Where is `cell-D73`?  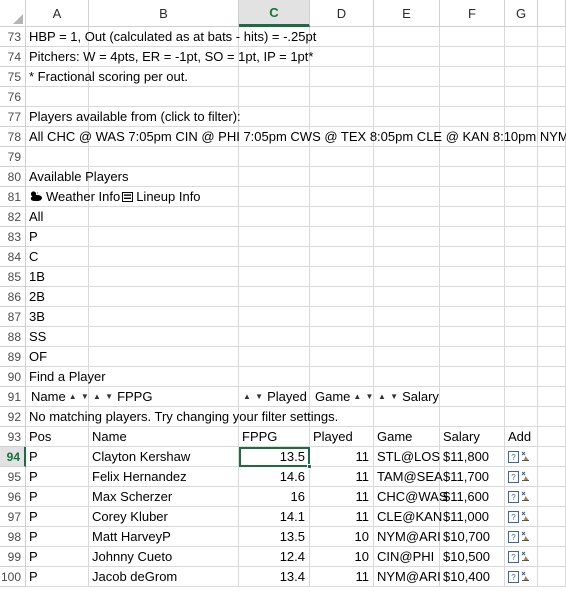 cell-D73 is located at coordinates (342, 37).